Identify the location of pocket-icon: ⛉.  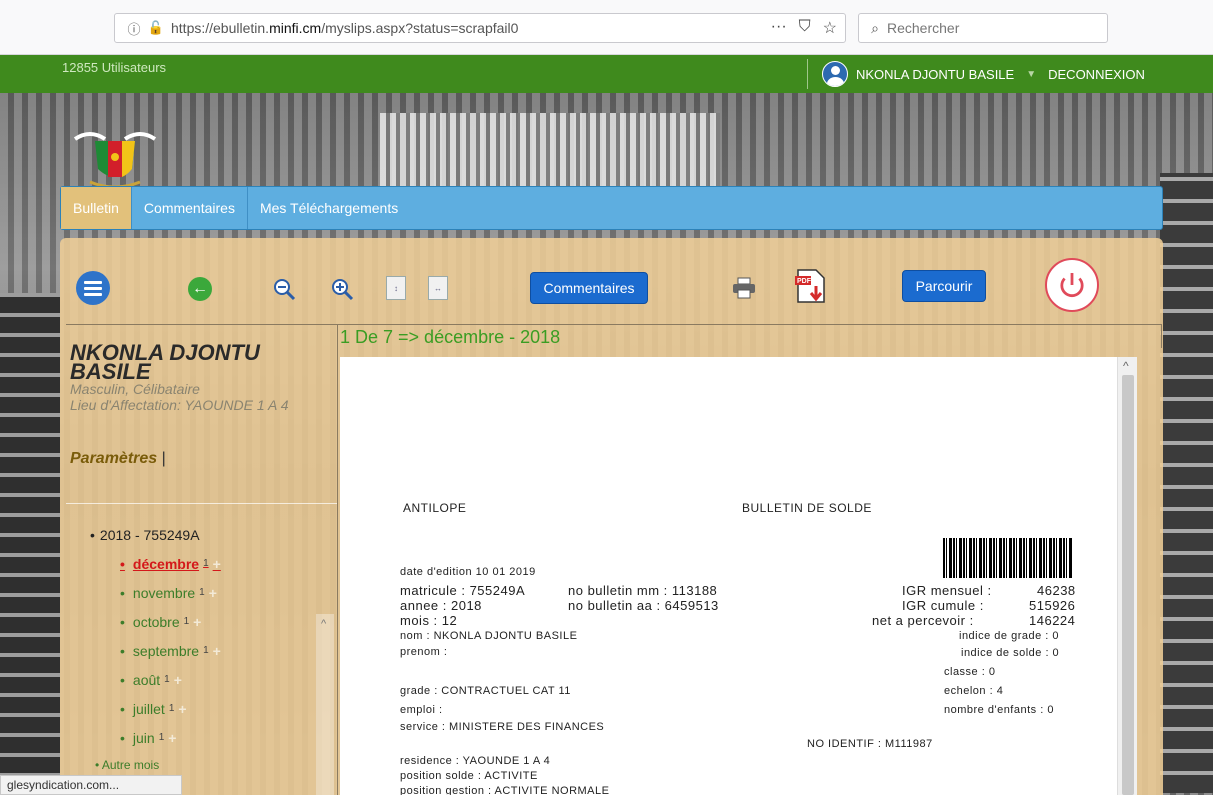
(805, 28).